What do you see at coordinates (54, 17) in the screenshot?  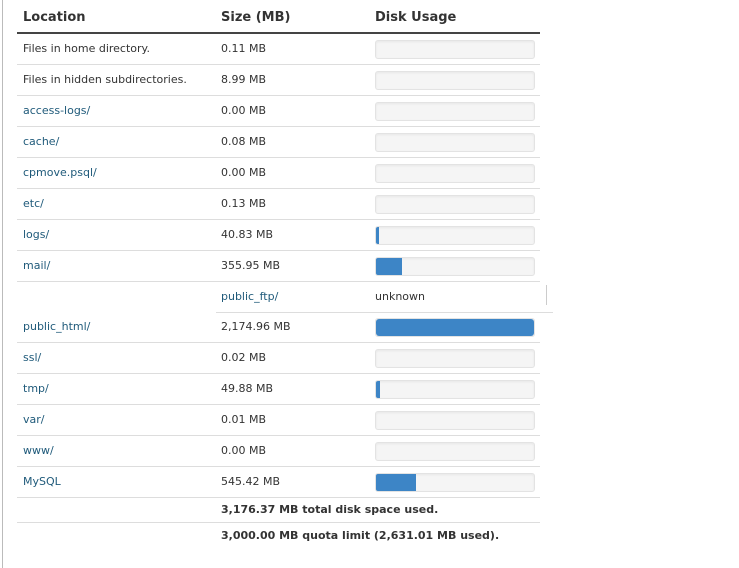 I see `header-location: Location` at bounding box center [54, 17].